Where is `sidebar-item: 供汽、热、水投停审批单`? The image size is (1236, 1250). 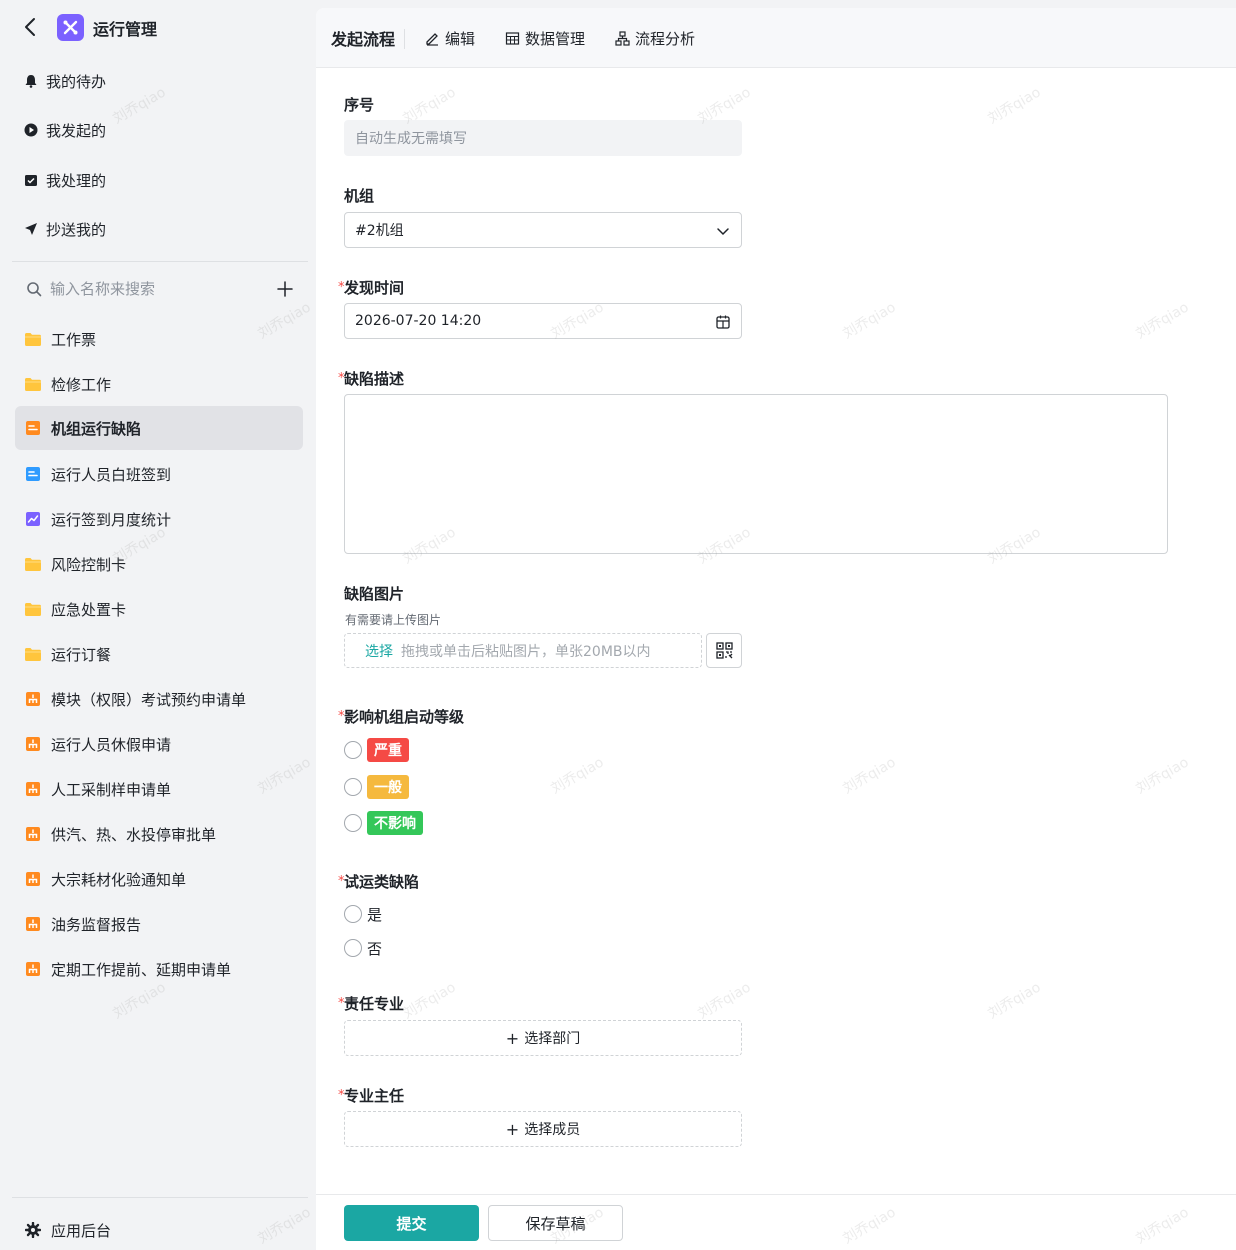
sidebar-item: 供汽、热、水投停审批单 is located at coordinates (159, 834).